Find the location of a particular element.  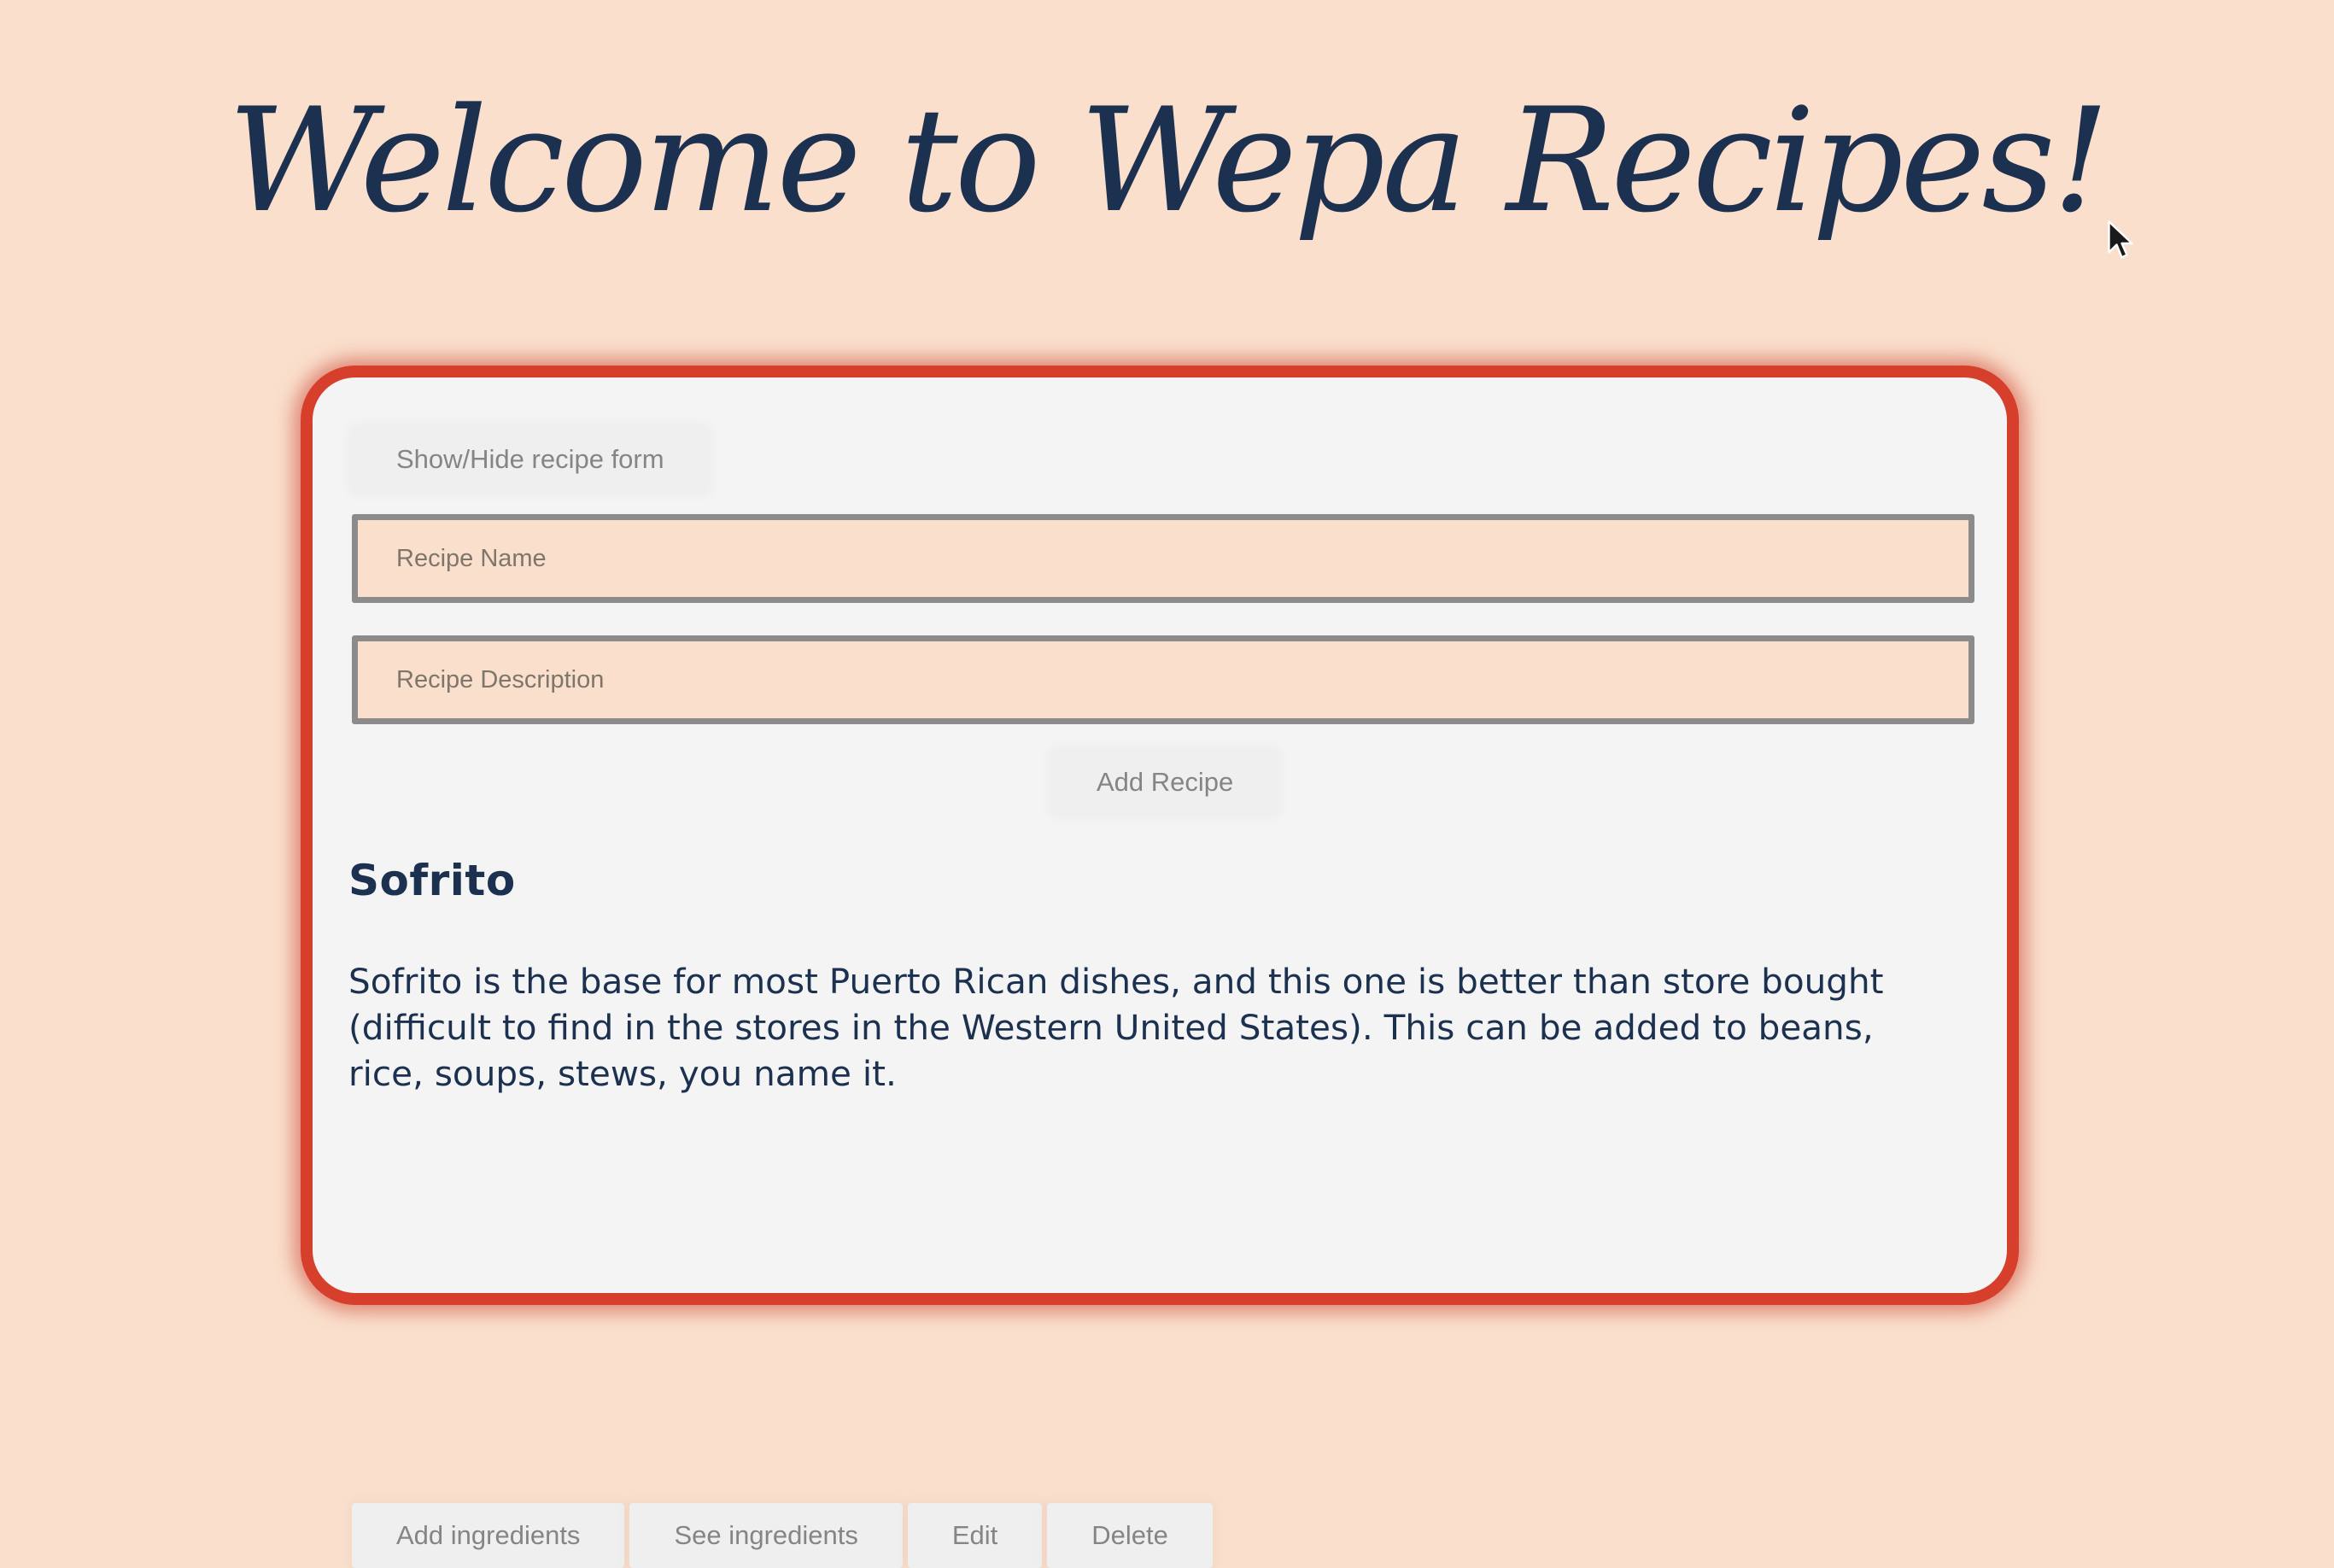

site-title: Welcome to Wepa Recipes! is located at coordinates (1168, 160).